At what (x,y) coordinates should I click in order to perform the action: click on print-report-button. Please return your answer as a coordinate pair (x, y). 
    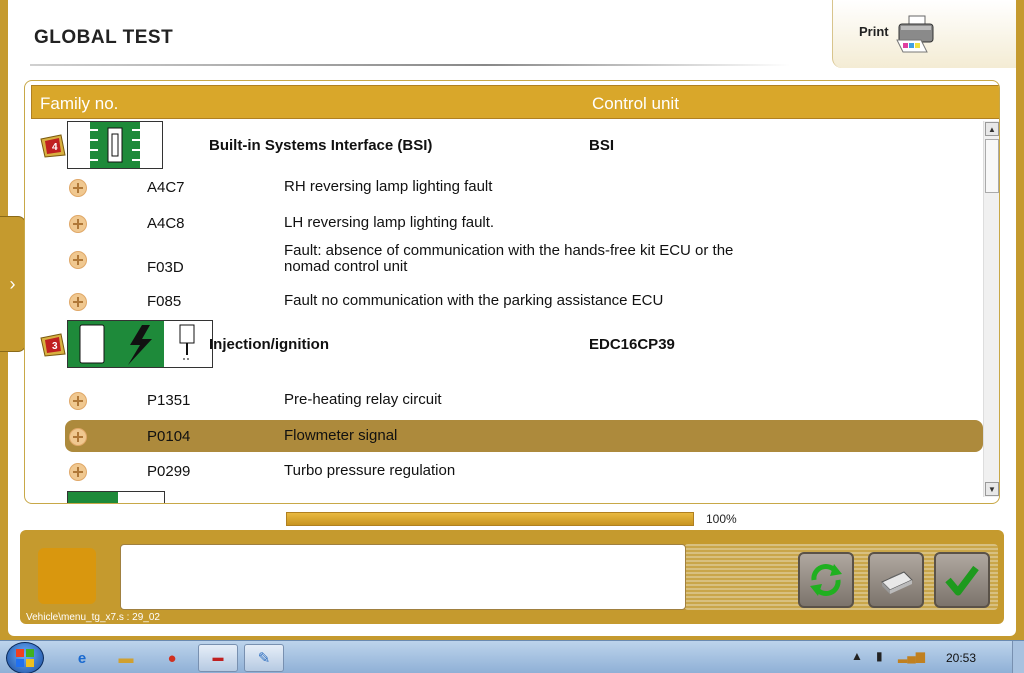
    Looking at the image, I should click on (896, 580).